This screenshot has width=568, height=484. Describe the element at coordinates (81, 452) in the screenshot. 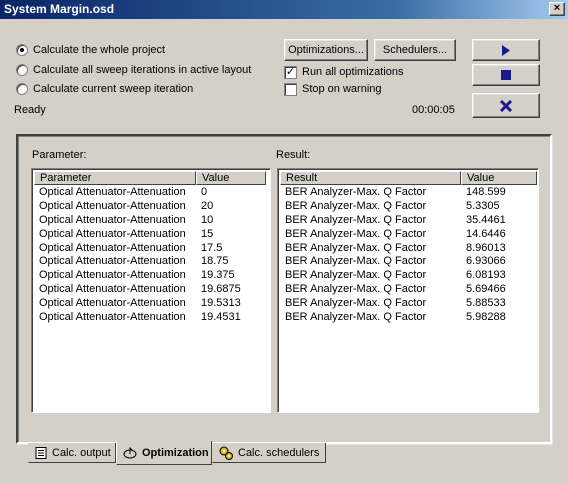

I see `tab-label: Calc. output` at that location.